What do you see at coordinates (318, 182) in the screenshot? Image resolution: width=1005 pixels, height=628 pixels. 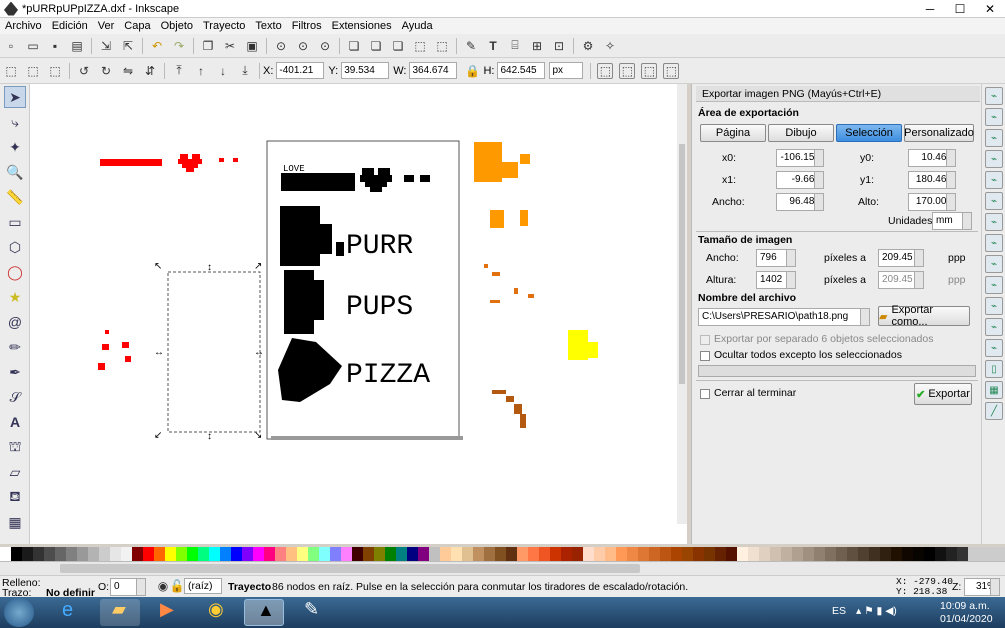 I see `love-bar` at bounding box center [318, 182].